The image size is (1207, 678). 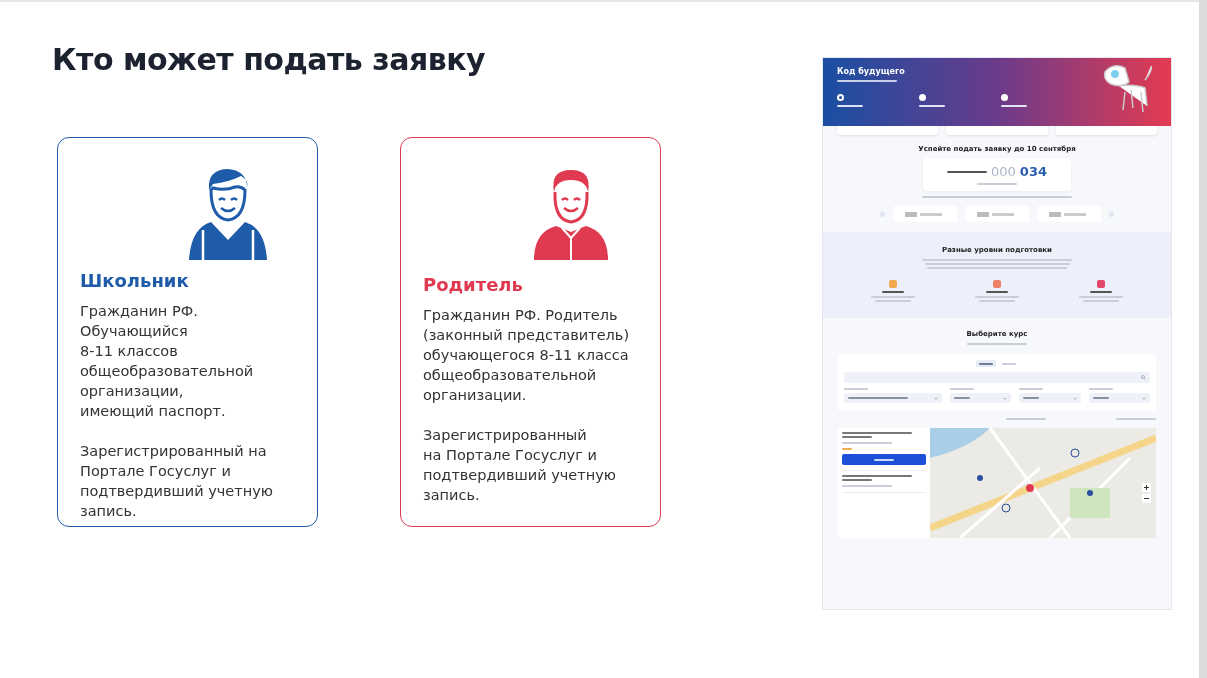 What do you see at coordinates (871, 71) in the screenshot?
I see `site-title: Код будущего` at bounding box center [871, 71].